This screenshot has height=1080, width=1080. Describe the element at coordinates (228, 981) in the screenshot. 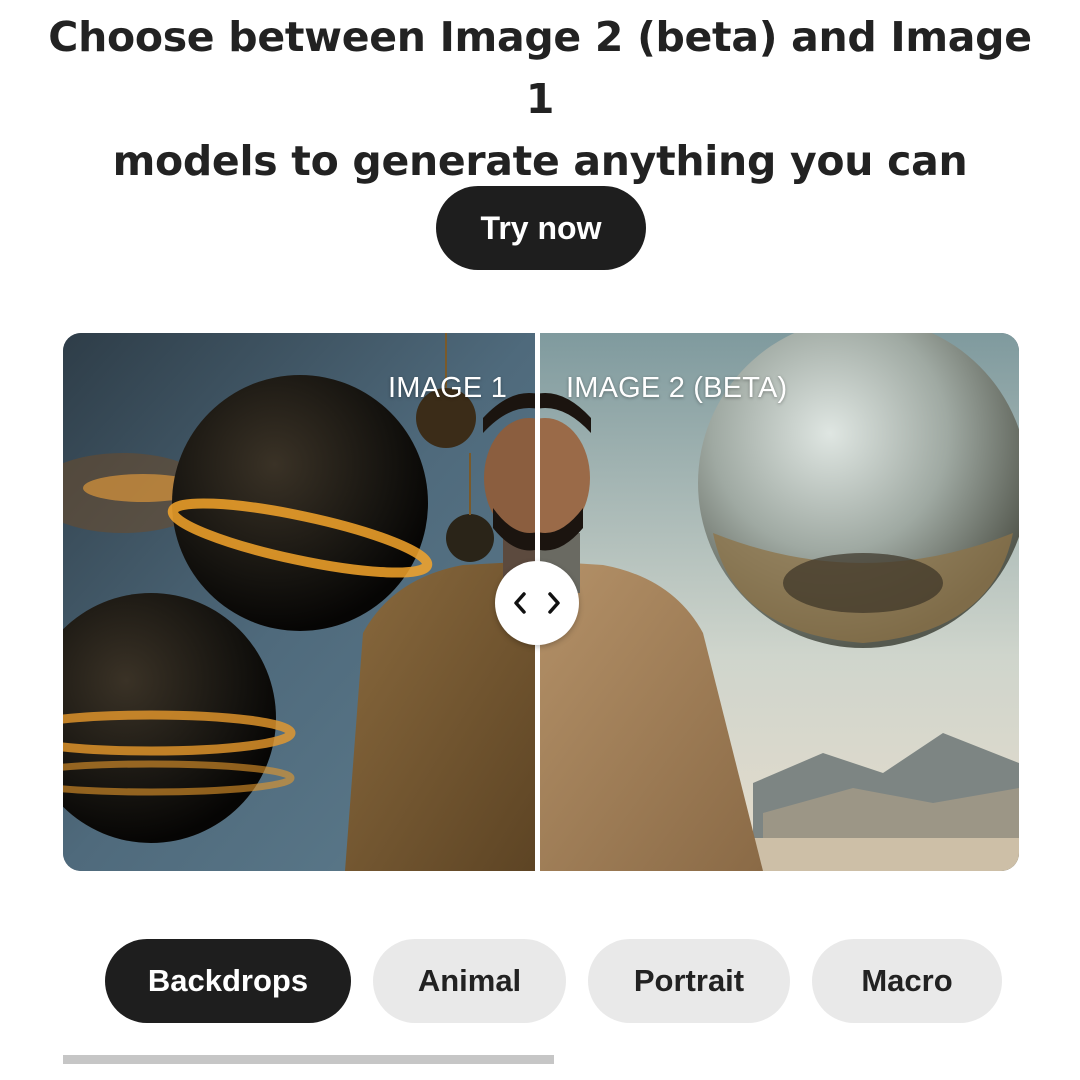

I see `tab-backdrops: Backdrops` at that location.